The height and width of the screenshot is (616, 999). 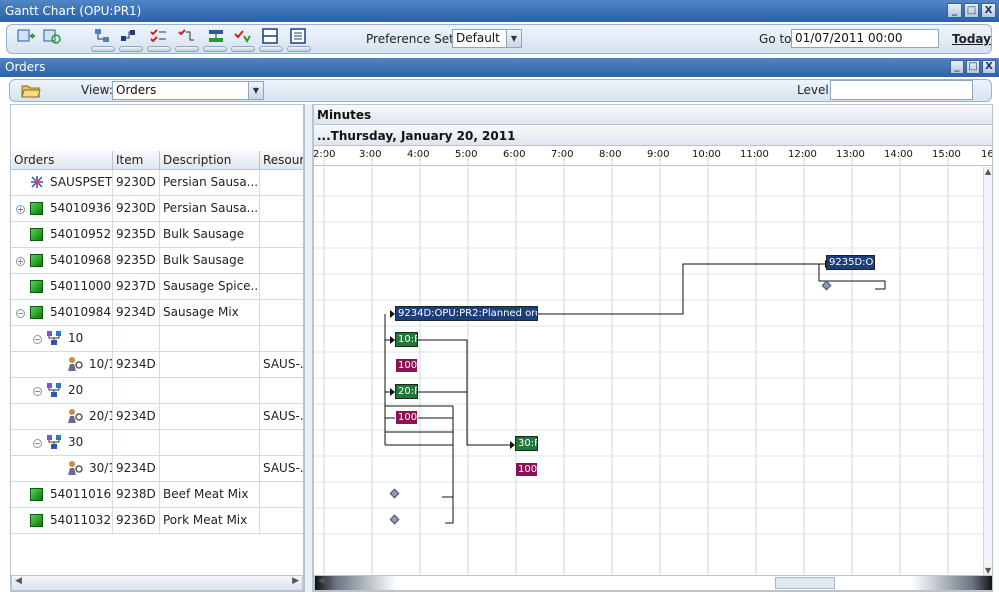 I want to click on order-bar-9235d: 9235D:O, so click(x=850, y=262).